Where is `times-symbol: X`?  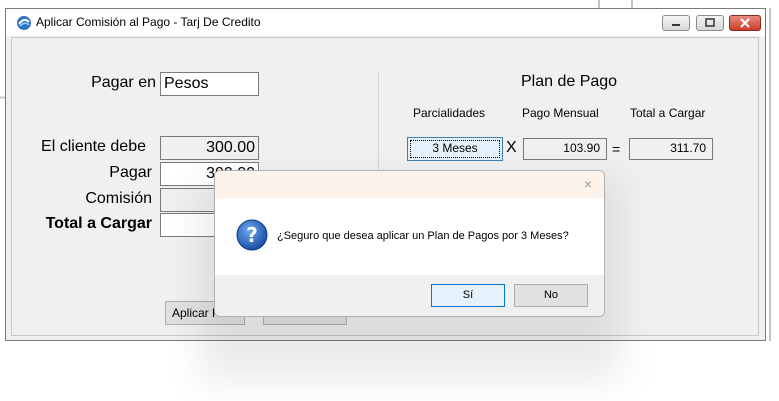 times-symbol: X is located at coordinates (511, 147).